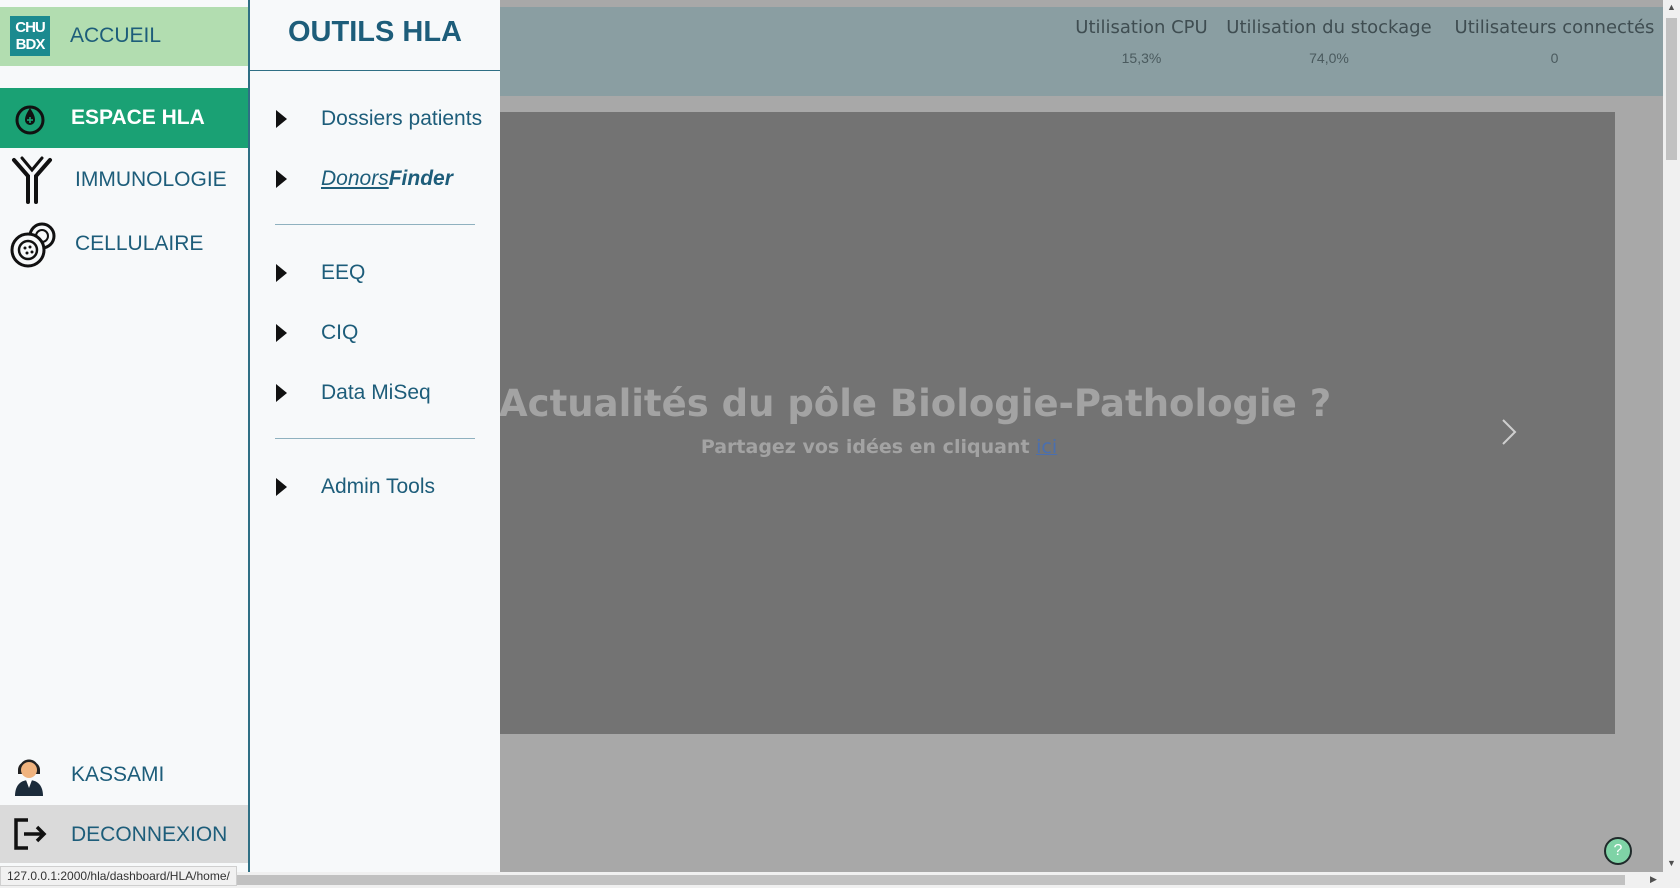 The height and width of the screenshot is (888, 1680). I want to click on scroll-down-icon: ▼, so click(1671, 863).